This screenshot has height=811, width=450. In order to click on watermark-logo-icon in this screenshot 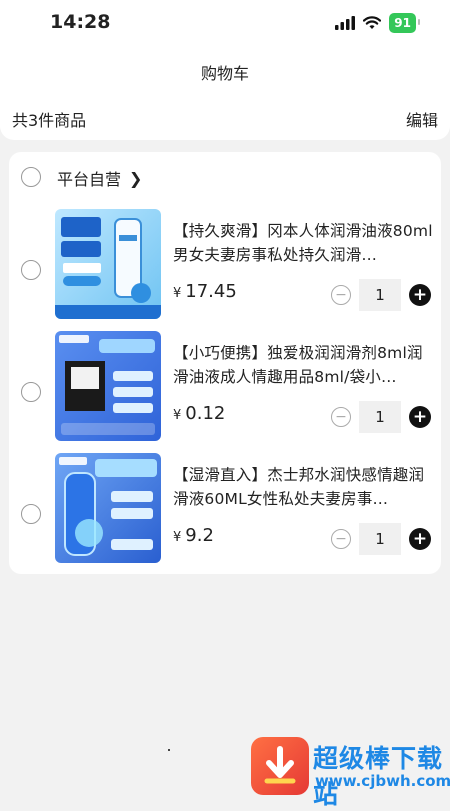, I will do `click(280, 766)`.